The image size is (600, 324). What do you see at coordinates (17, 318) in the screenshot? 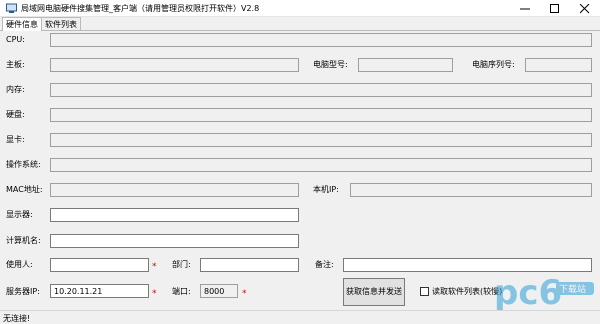
I see `connection-status: 无连接!` at bounding box center [17, 318].